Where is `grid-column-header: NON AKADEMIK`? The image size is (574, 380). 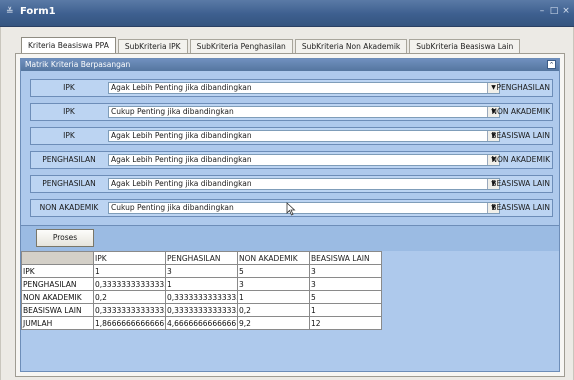
grid-column-header: NON AKADEMIK is located at coordinates (273, 258).